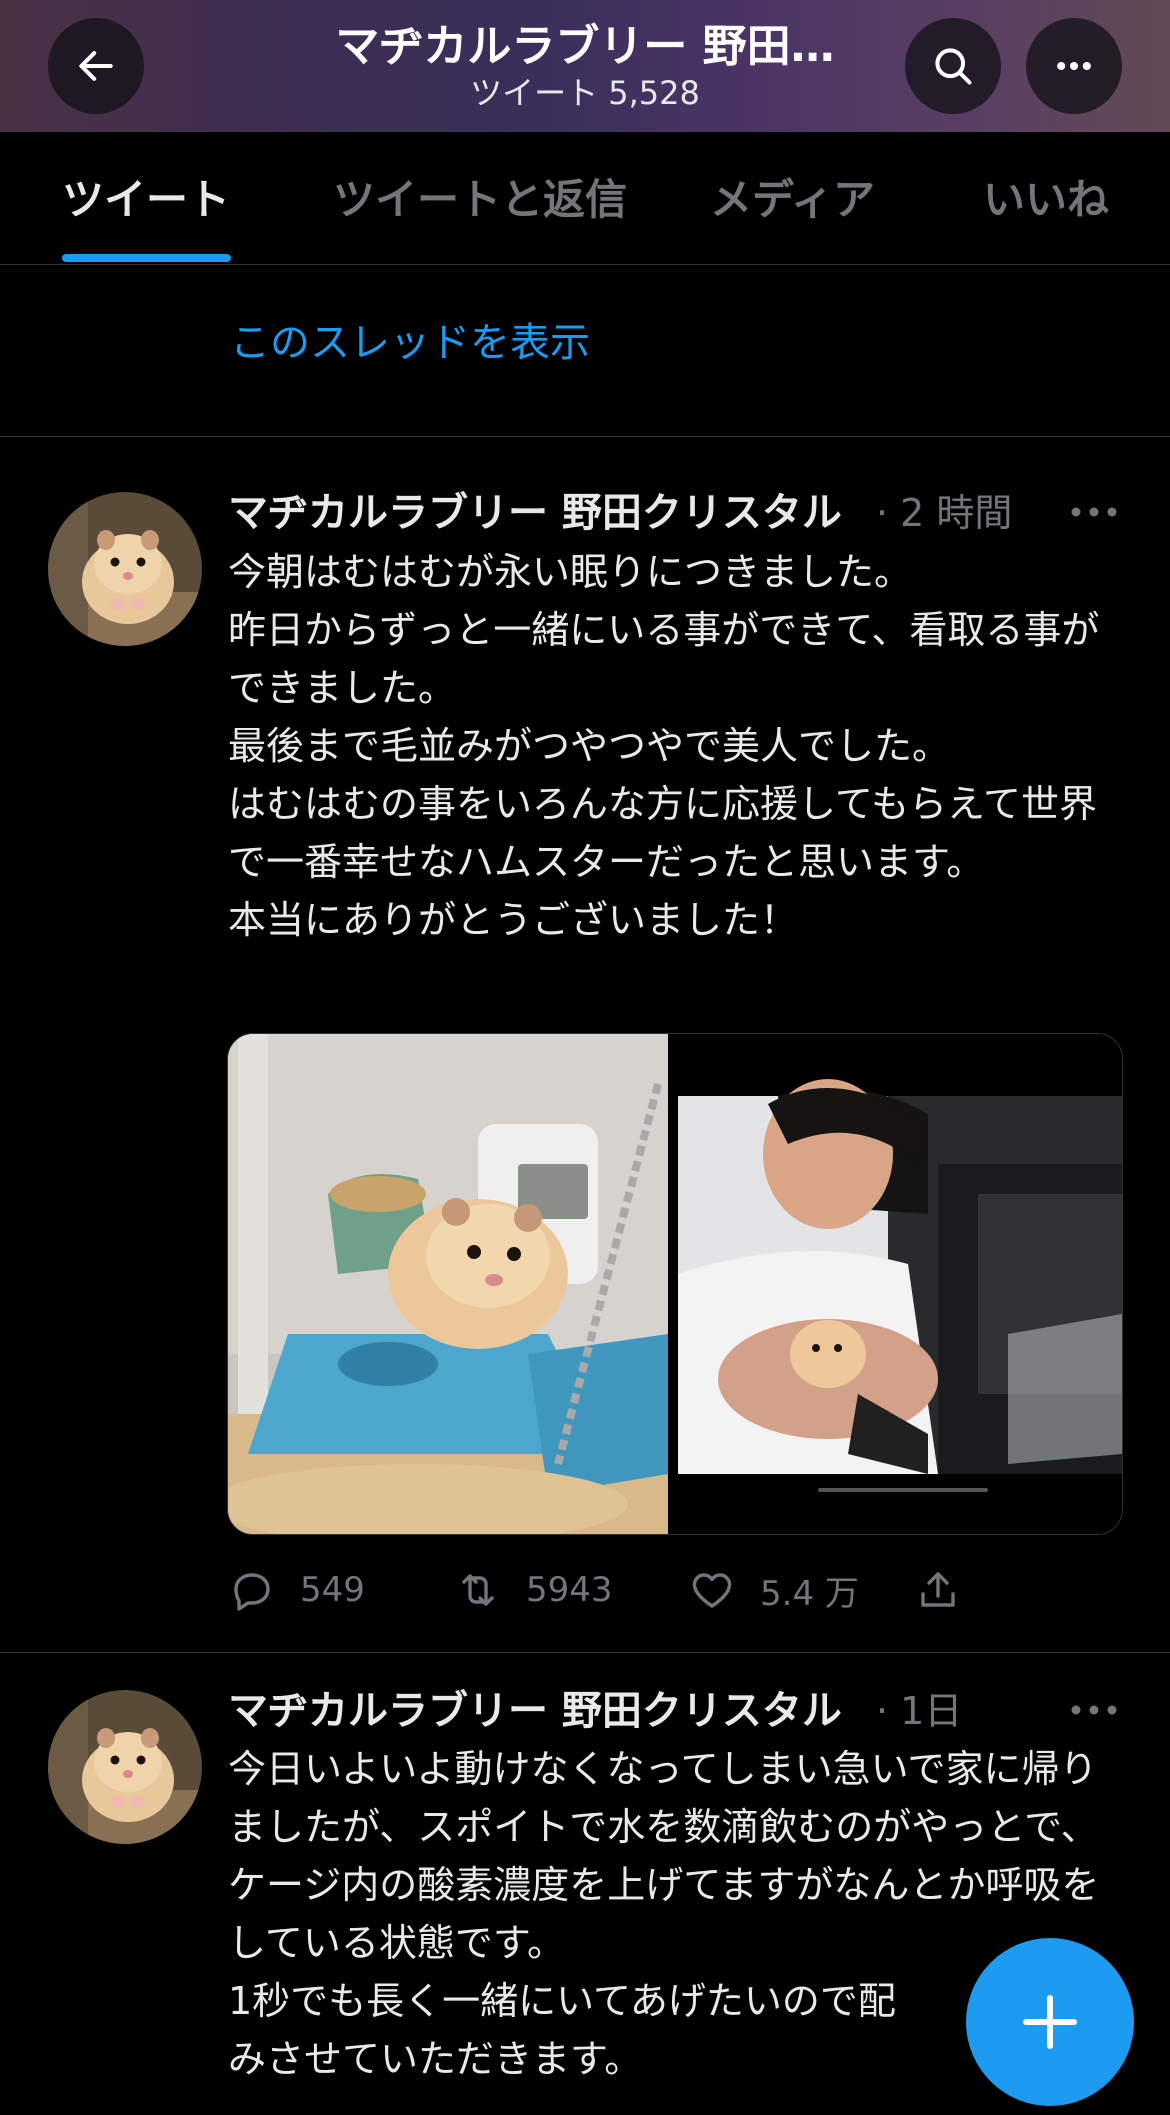 Image resolution: width=1170 pixels, height=2115 pixels. I want to click on tweet-timestamp: · 1日, so click(919, 1711).